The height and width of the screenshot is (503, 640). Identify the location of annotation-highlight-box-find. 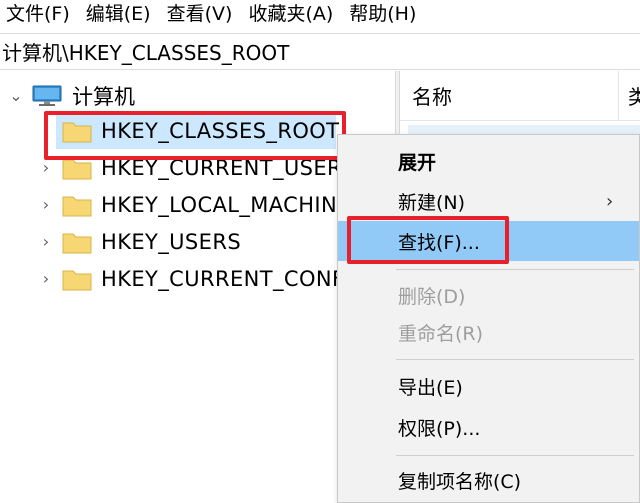
(428, 240).